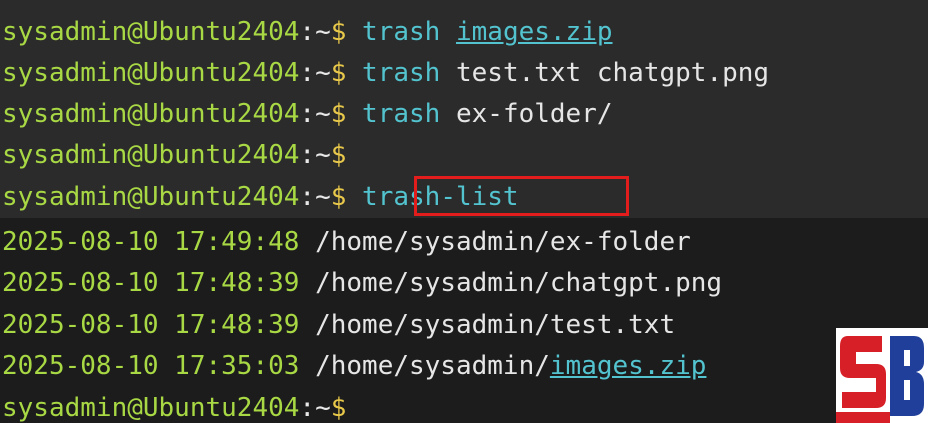 This screenshot has height=423, width=928. Describe the element at coordinates (882, 375) in the screenshot. I see `sb-logo-icon` at that location.